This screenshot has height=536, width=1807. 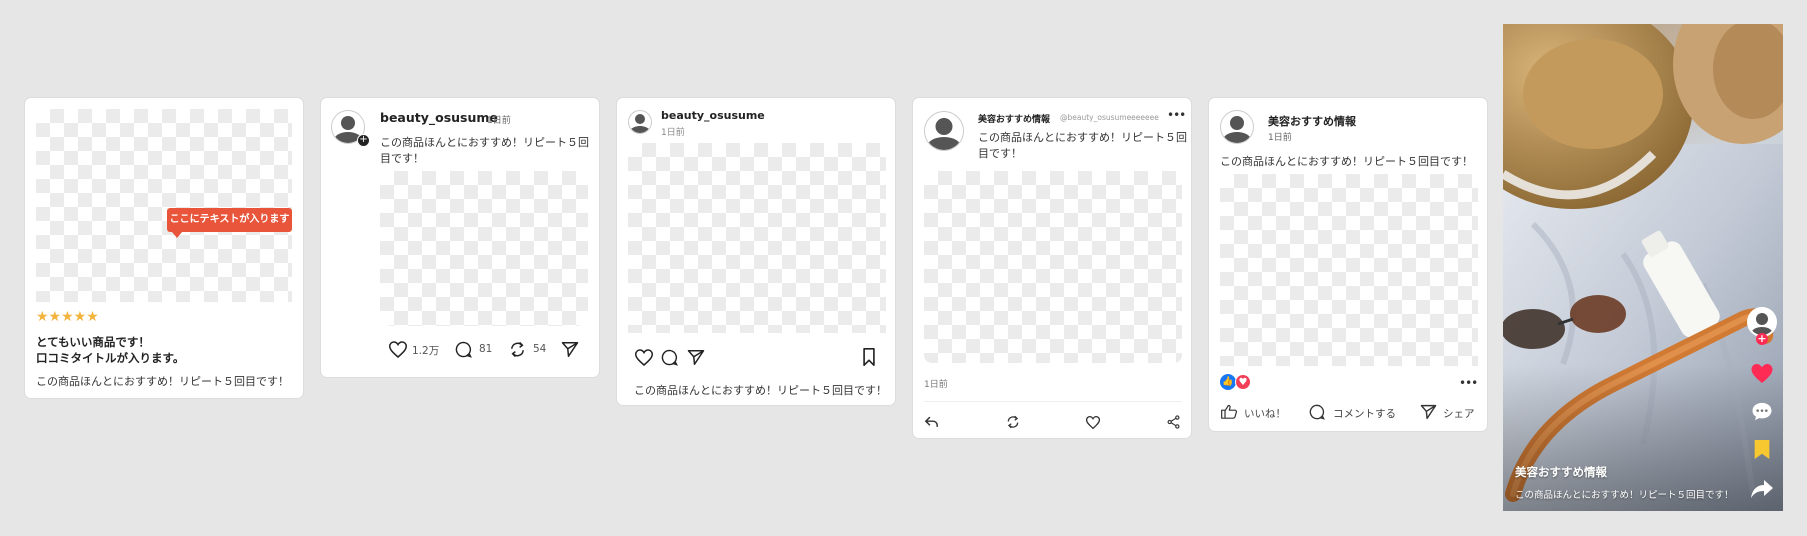 I want to click on caption: この商品ほんとにおすすめ！リピート５回目です！, so click(x=760, y=390).